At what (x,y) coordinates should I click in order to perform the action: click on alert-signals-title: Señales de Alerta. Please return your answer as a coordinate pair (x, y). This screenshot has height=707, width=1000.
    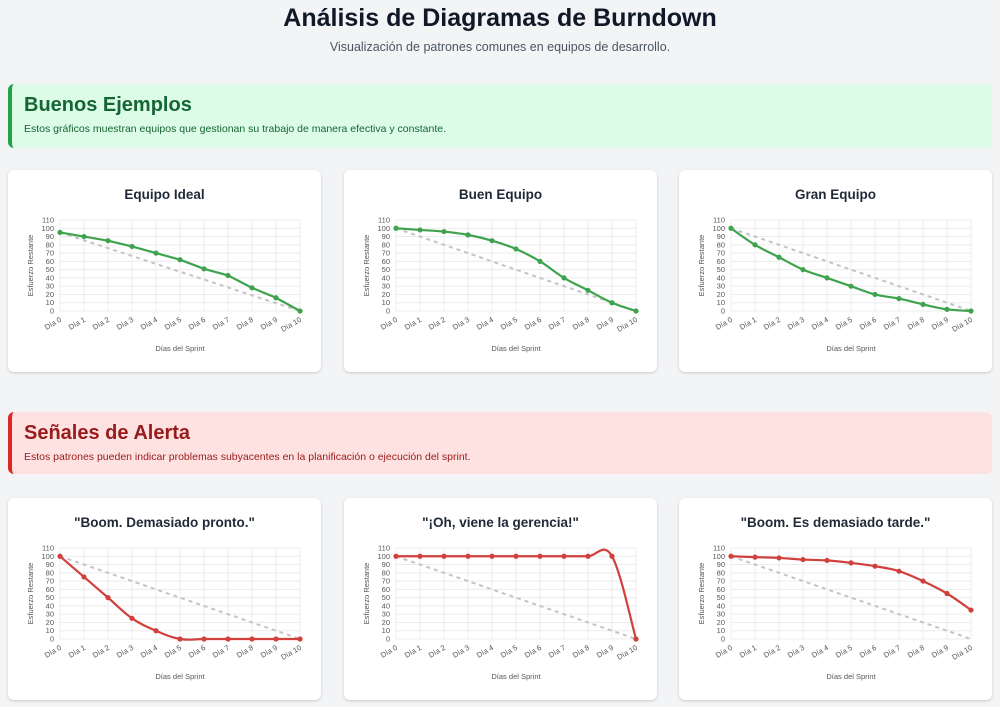
    Looking at the image, I should click on (107, 433).